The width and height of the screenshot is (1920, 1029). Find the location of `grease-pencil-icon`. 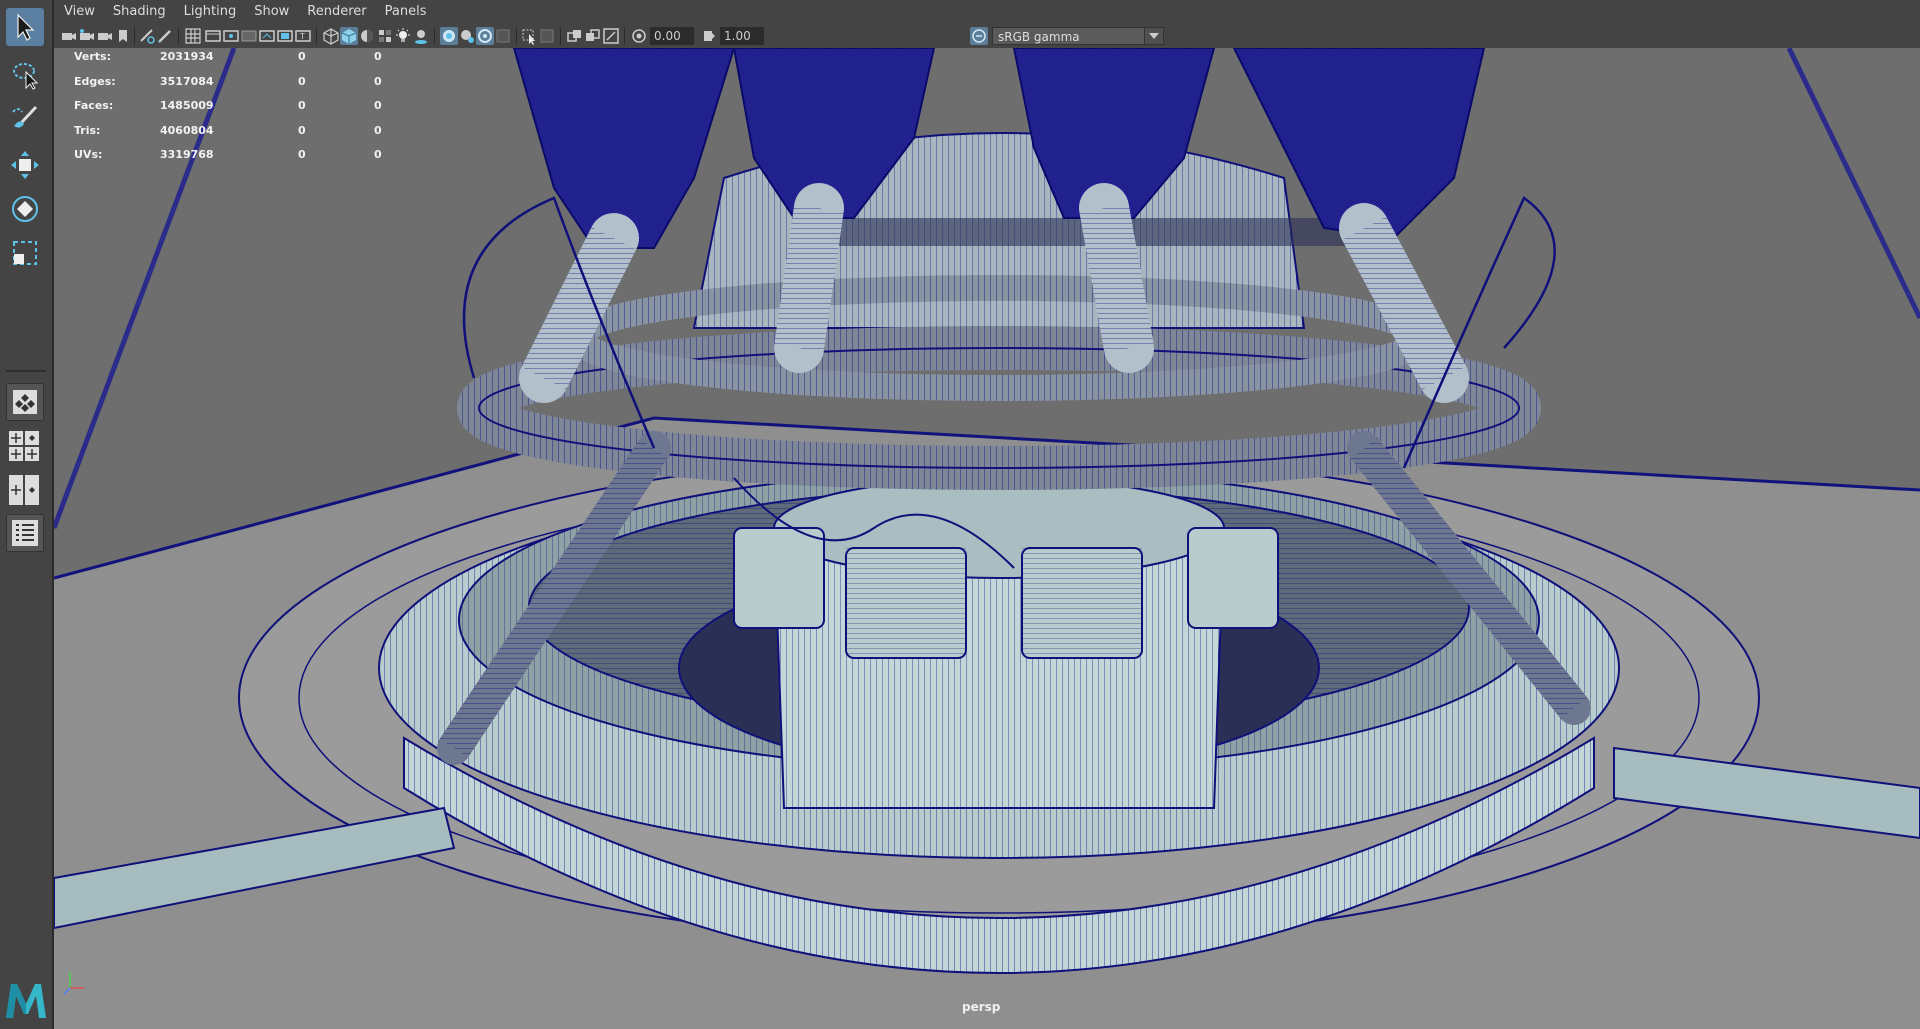

grease-pencil-icon is located at coordinates (165, 36).